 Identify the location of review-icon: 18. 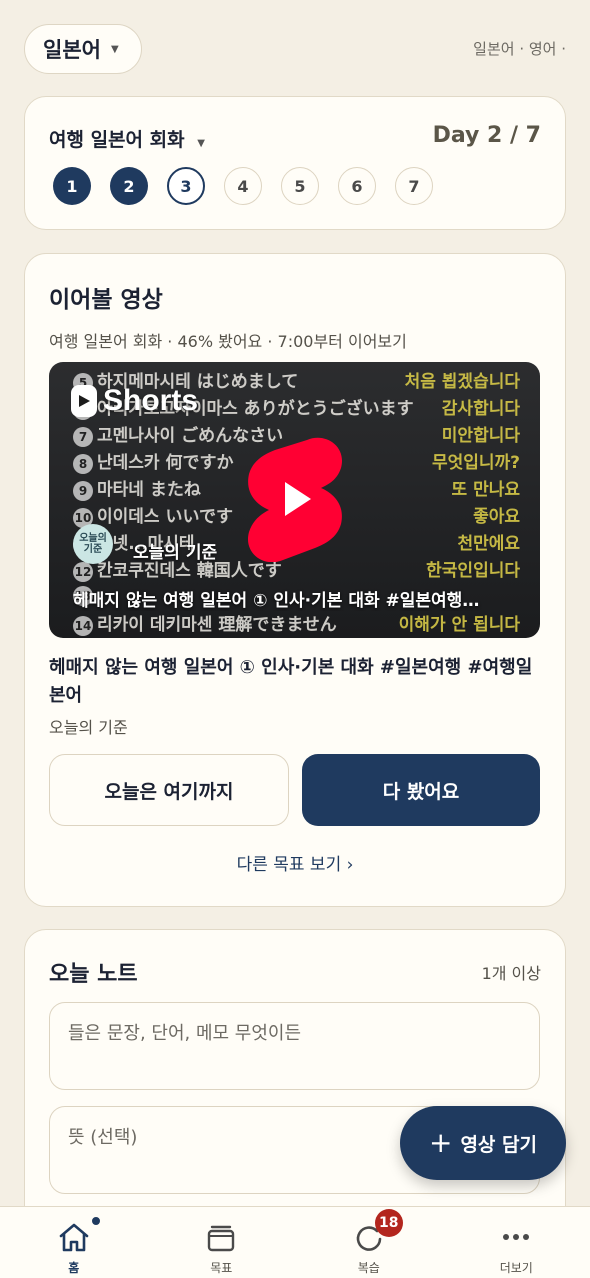
(377, 1232).